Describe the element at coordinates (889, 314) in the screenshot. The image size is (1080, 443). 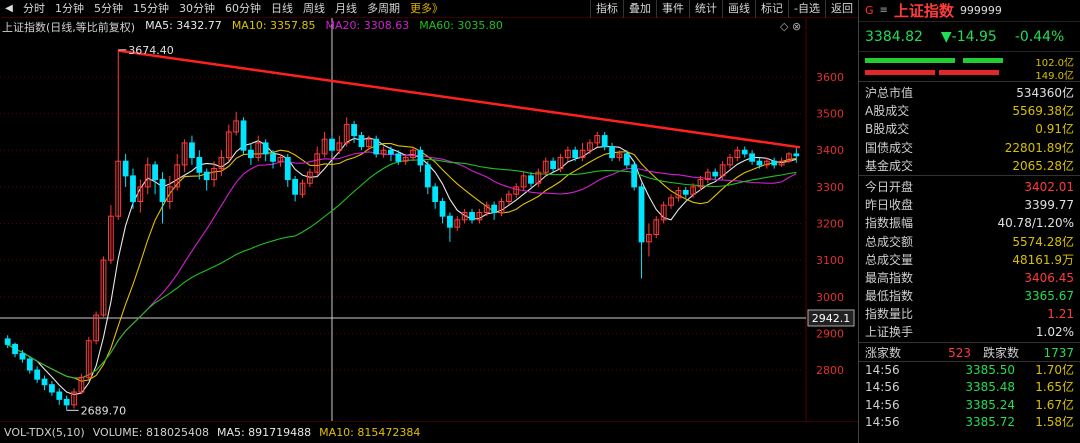
I see `stat-label: 指数量比` at that location.